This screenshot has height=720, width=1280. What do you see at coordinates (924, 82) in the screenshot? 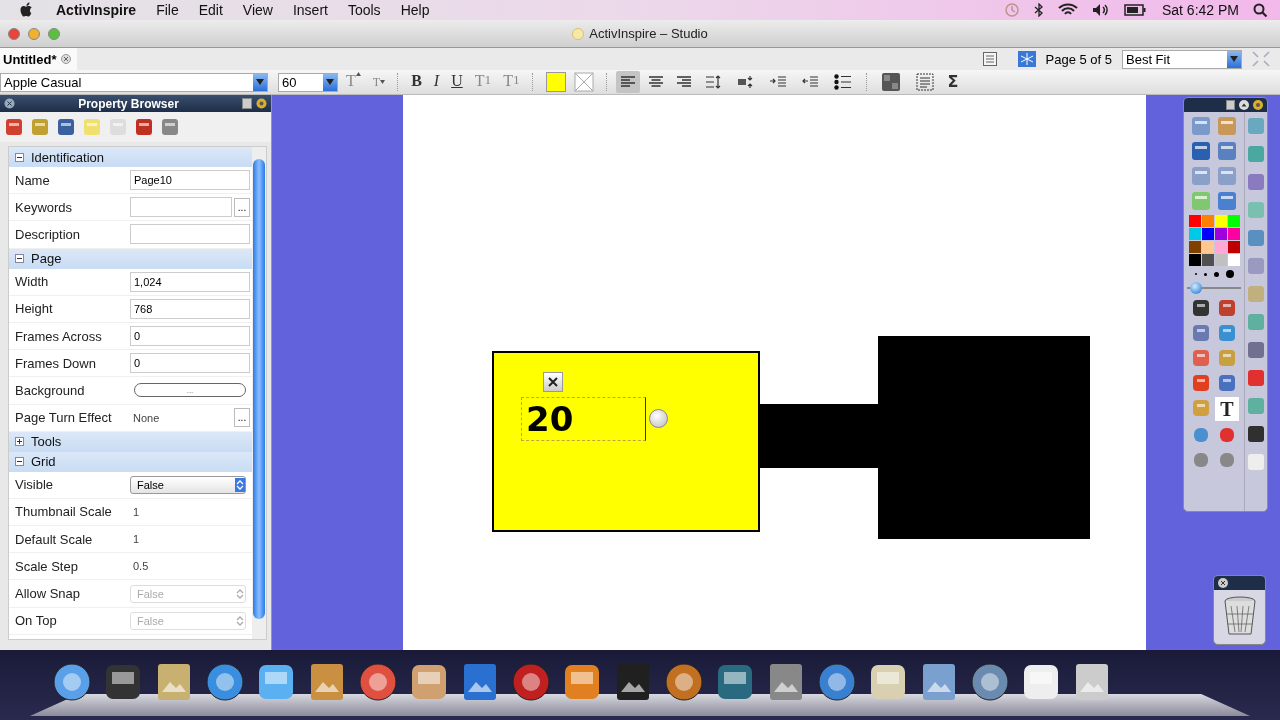
I see `text-box-icon` at bounding box center [924, 82].